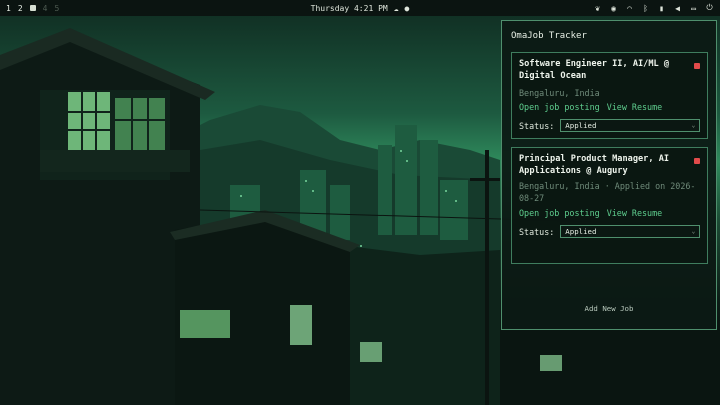  I want to click on job-meta: Bengaluru, India · Applied on 2026-08-27, so click(607, 192).